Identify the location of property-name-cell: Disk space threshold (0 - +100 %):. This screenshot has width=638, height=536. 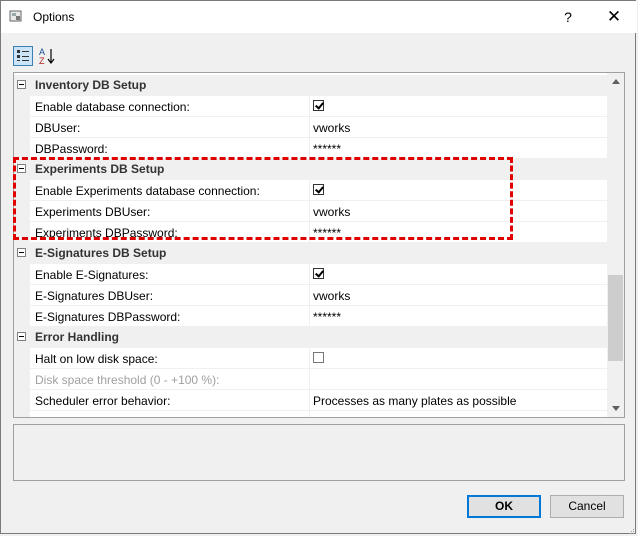
(170, 379).